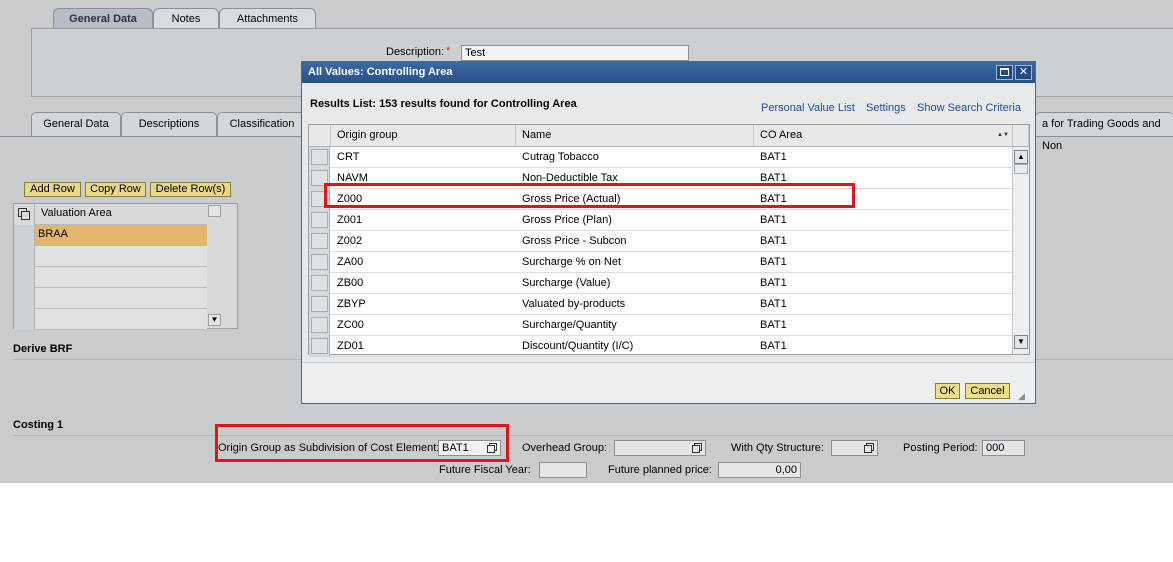 Image resolution: width=1173 pixels, height=562 pixels. What do you see at coordinates (52, 189) in the screenshot?
I see `add-row-button: Add Row` at bounding box center [52, 189].